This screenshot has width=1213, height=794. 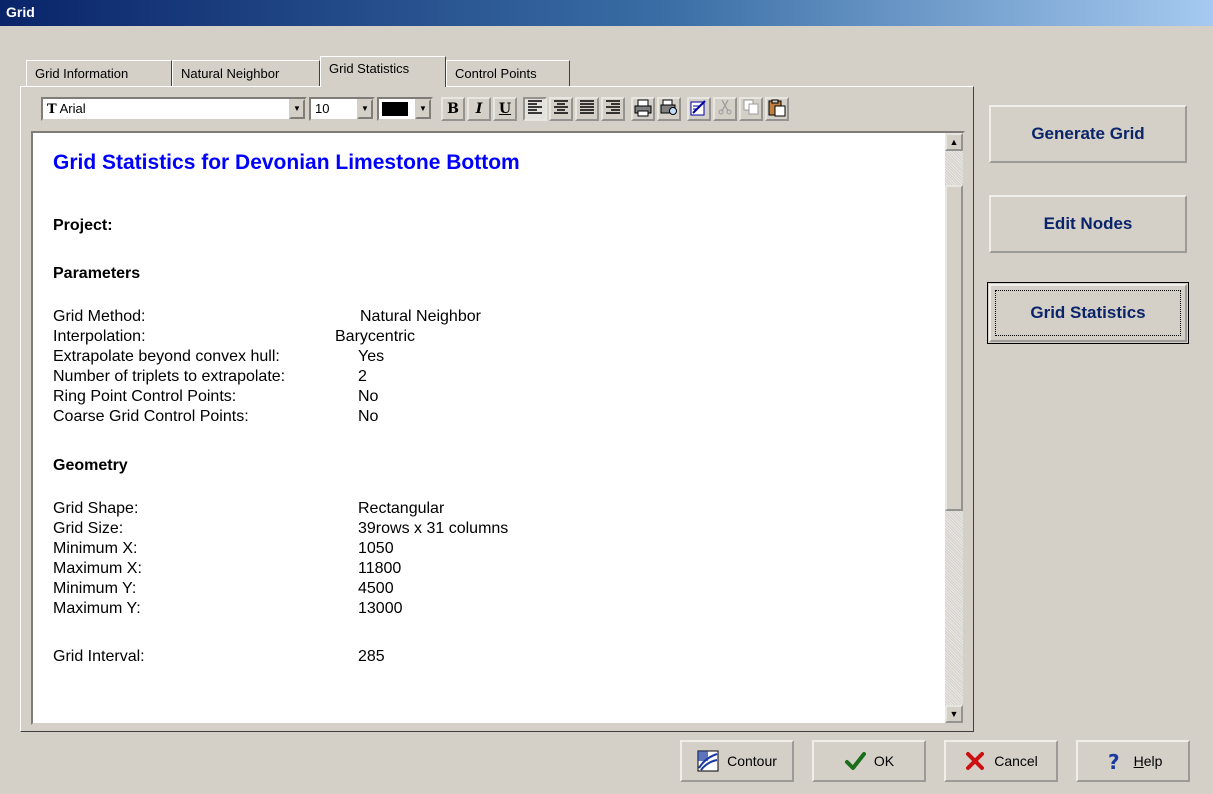 What do you see at coordinates (169, 376) in the screenshot?
I see `parameter-key: Number of triplets to extrapolate:` at bounding box center [169, 376].